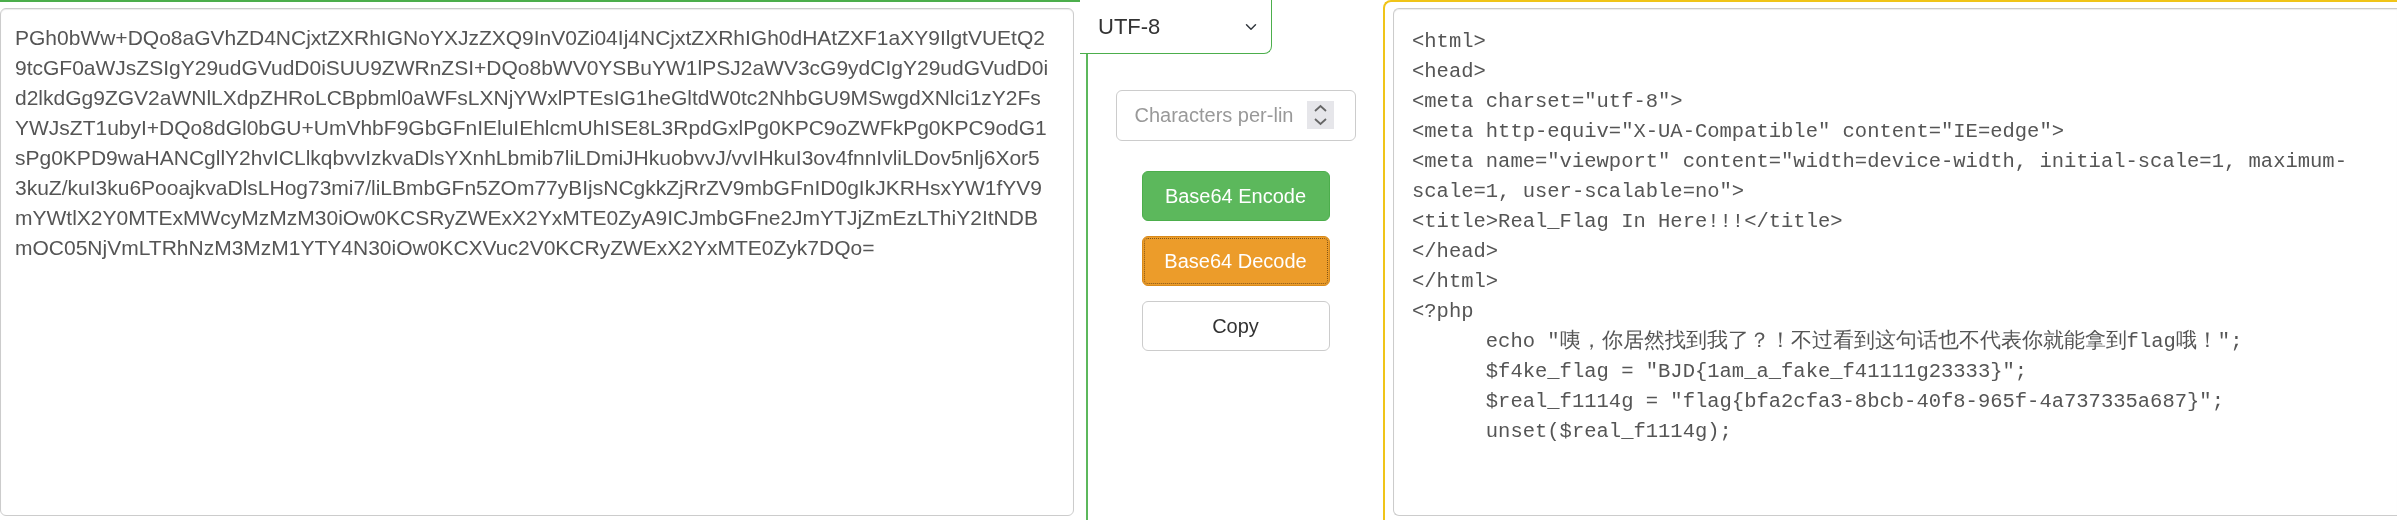  What do you see at coordinates (1608, 432) in the screenshot?
I see `code-line: unset($real_f1114g);` at bounding box center [1608, 432].